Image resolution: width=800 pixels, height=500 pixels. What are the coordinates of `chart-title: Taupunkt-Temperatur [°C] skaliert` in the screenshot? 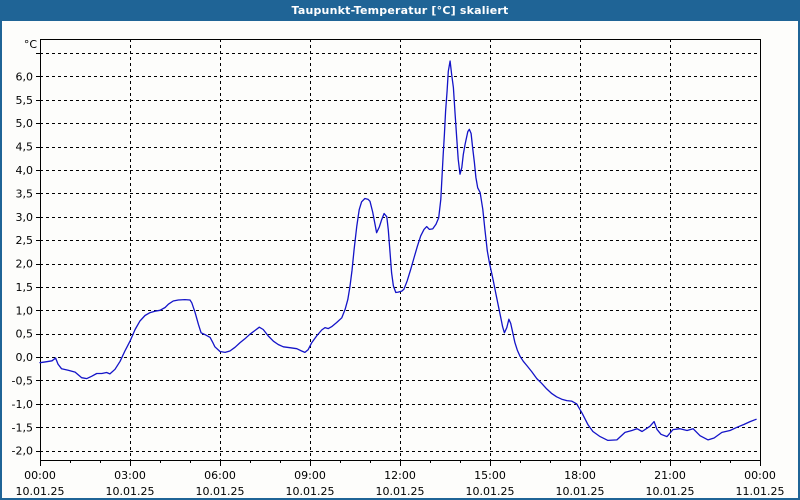 It's located at (400, 10).